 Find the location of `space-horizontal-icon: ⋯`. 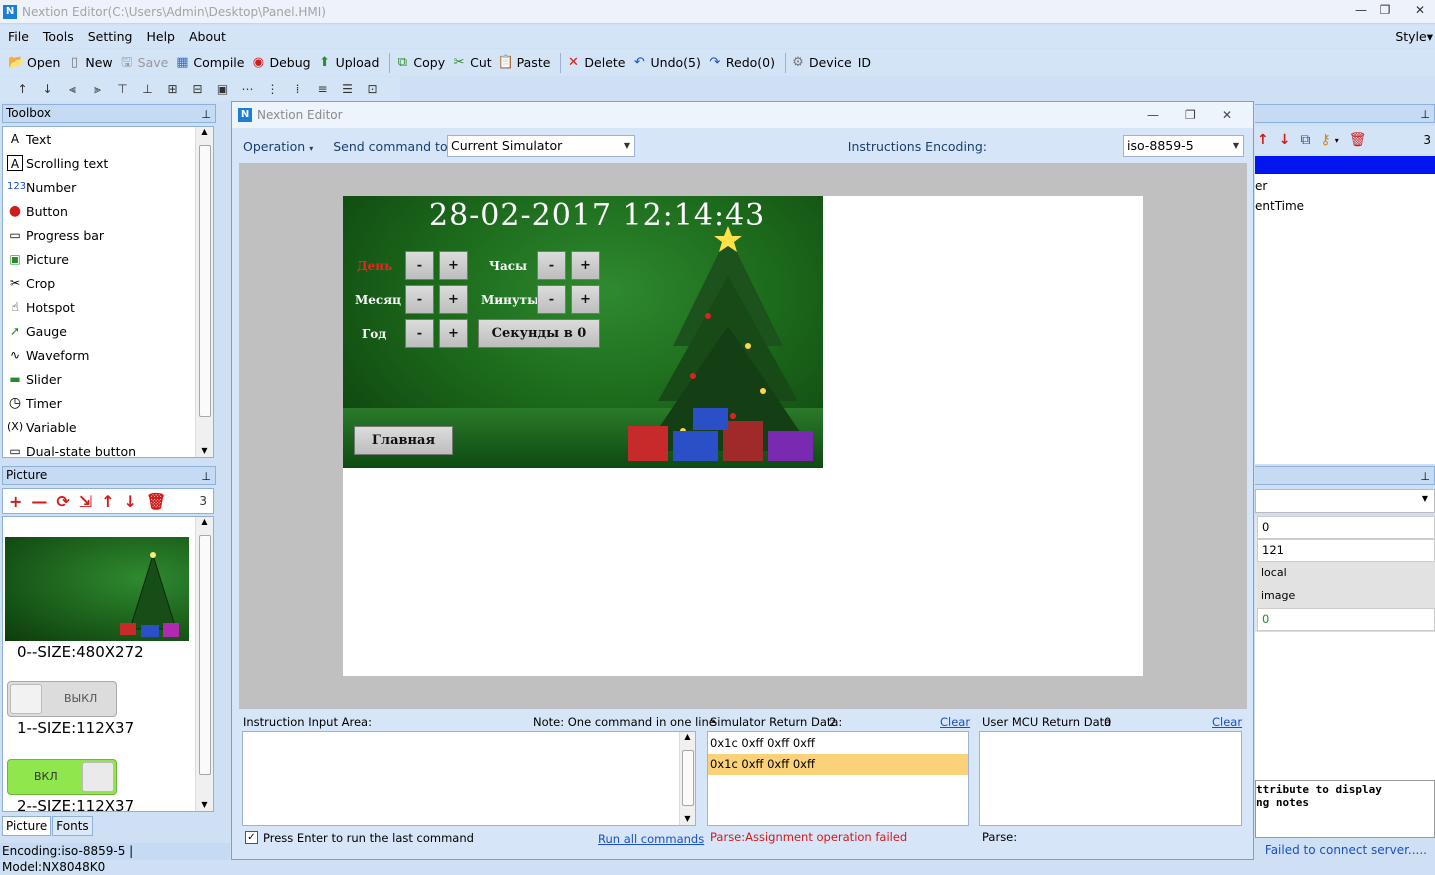

space-horizontal-icon: ⋯ is located at coordinates (247, 89).